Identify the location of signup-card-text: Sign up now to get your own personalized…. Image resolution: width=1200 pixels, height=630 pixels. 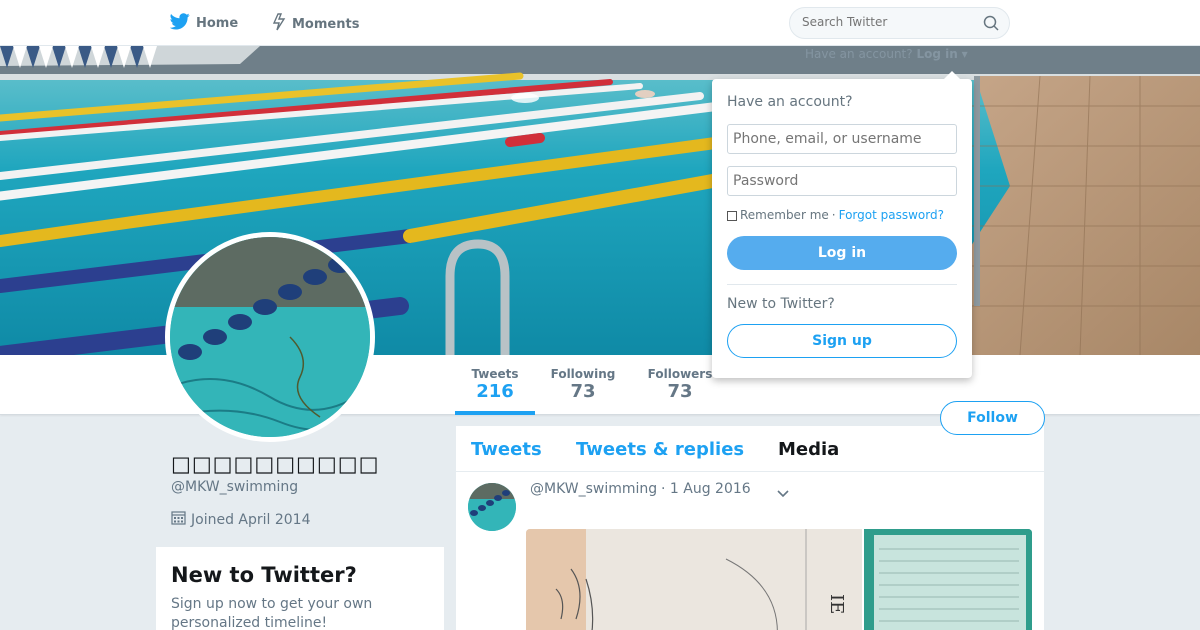
(272, 613).